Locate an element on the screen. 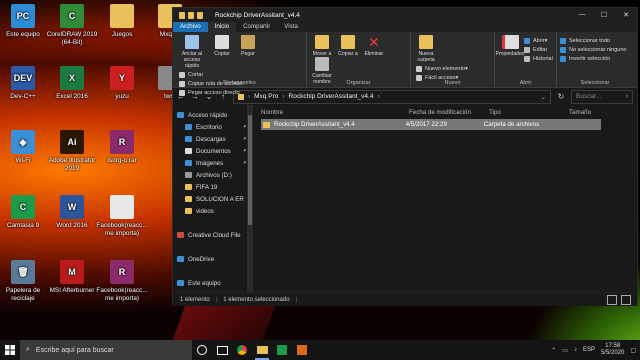 The height and width of the screenshot is (360, 640). nav-item: Este equipo is located at coordinates (213, 283).